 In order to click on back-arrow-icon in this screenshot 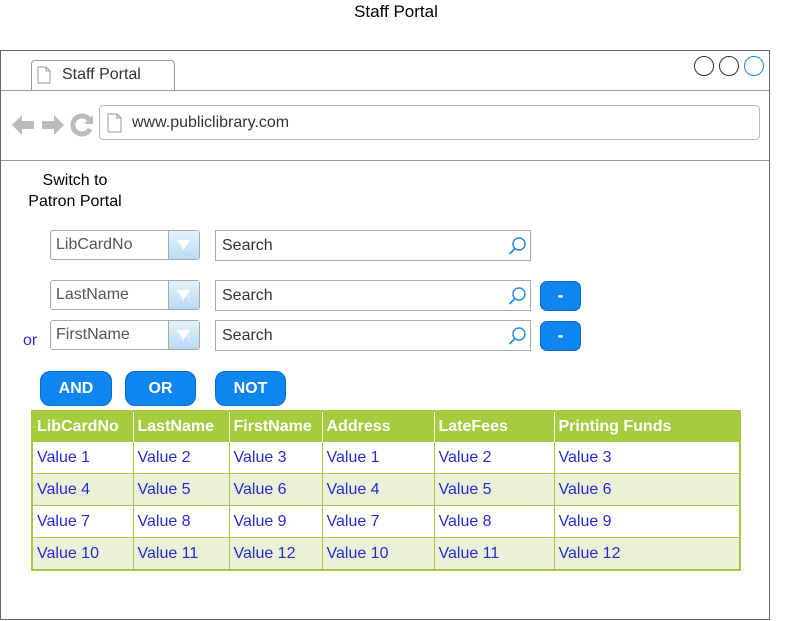, I will do `click(23, 125)`.